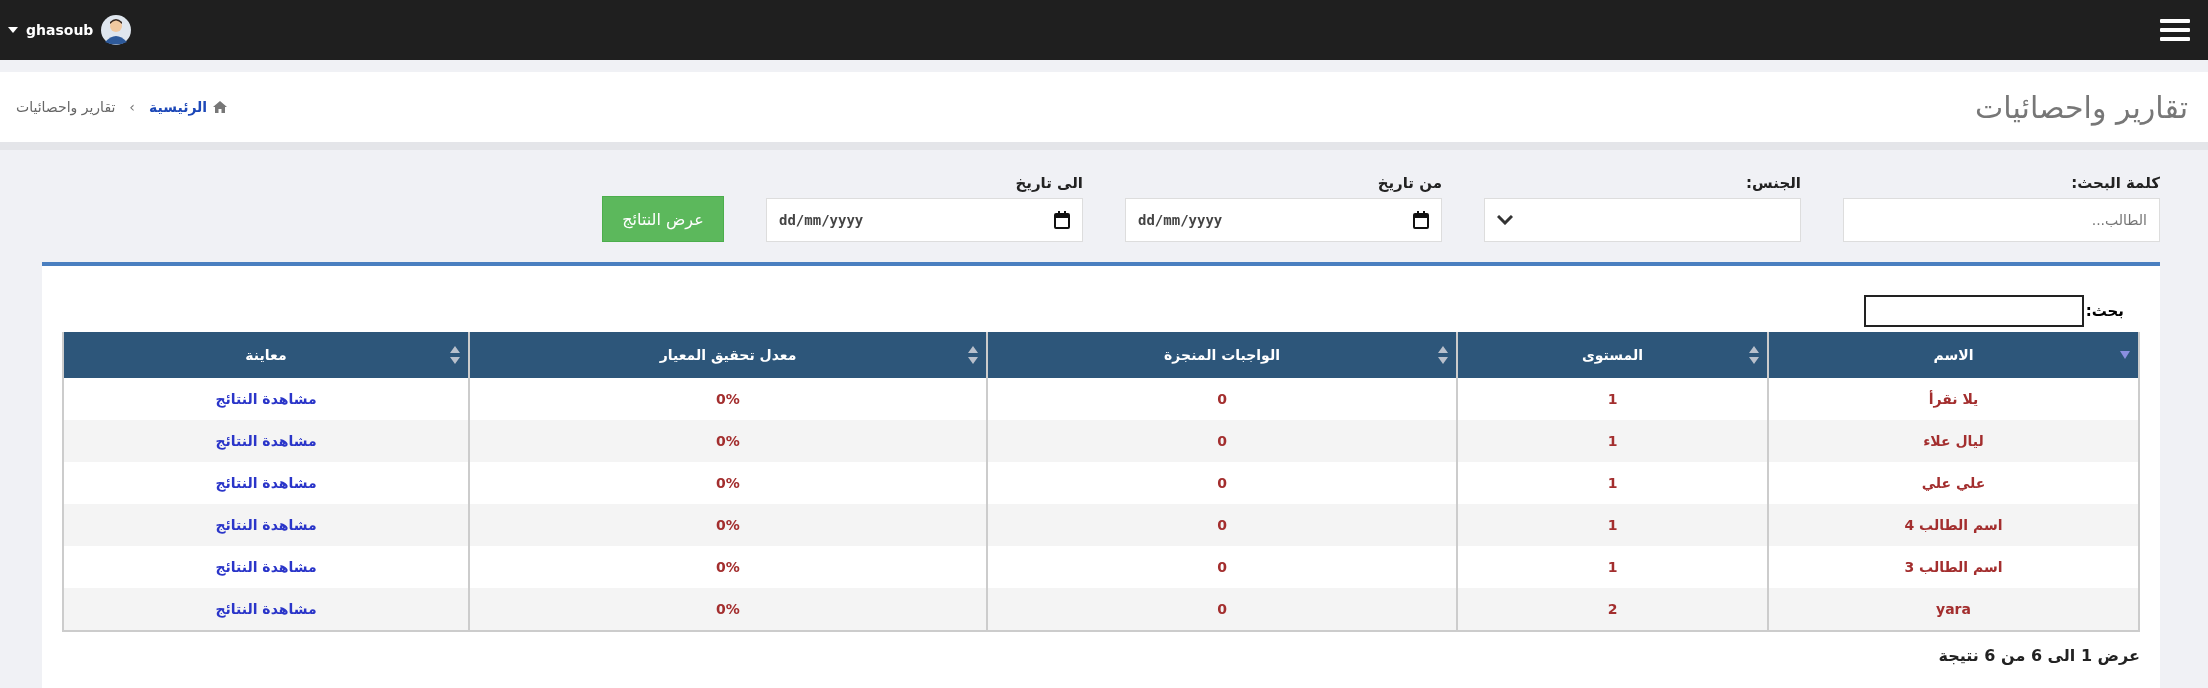 The image size is (2208, 688). I want to click on menu-icon, so click(2175, 30).